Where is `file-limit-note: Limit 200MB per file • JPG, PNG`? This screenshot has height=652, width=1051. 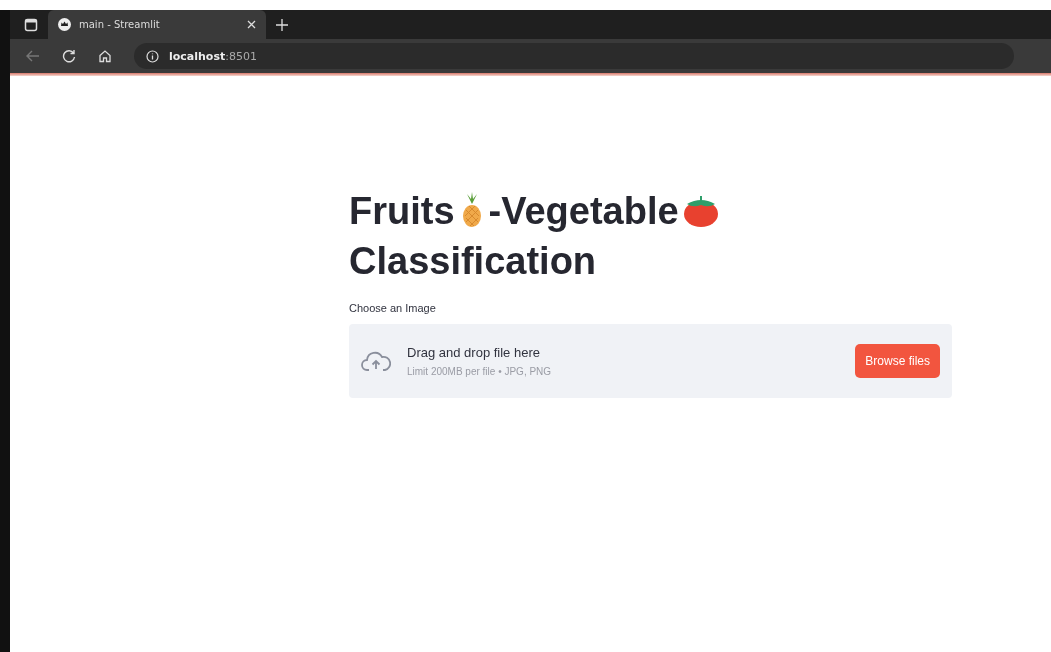 file-limit-note: Limit 200MB per file • JPG, PNG is located at coordinates (480, 371).